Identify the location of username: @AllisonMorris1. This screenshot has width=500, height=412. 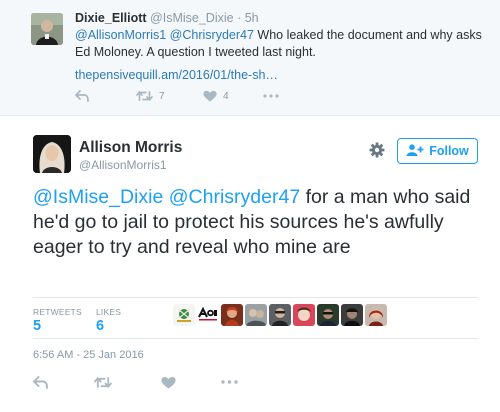
(123, 165).